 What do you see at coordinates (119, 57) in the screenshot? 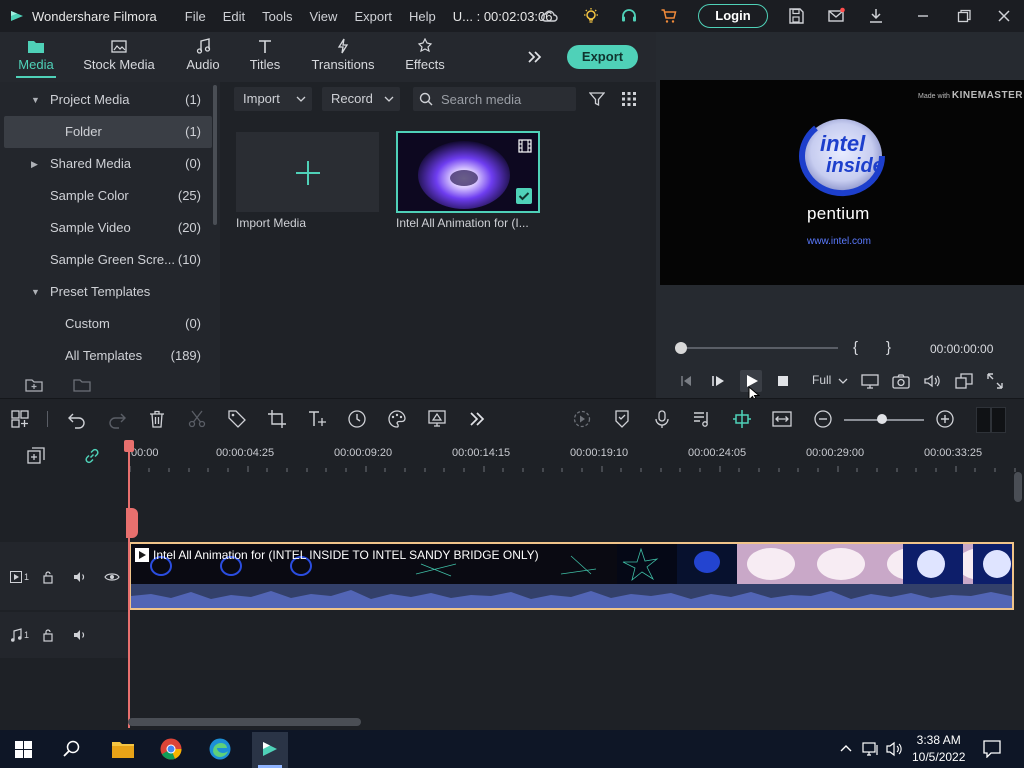
I see `tab-stock-media: Stock Media` at bounding box center [119, 57].